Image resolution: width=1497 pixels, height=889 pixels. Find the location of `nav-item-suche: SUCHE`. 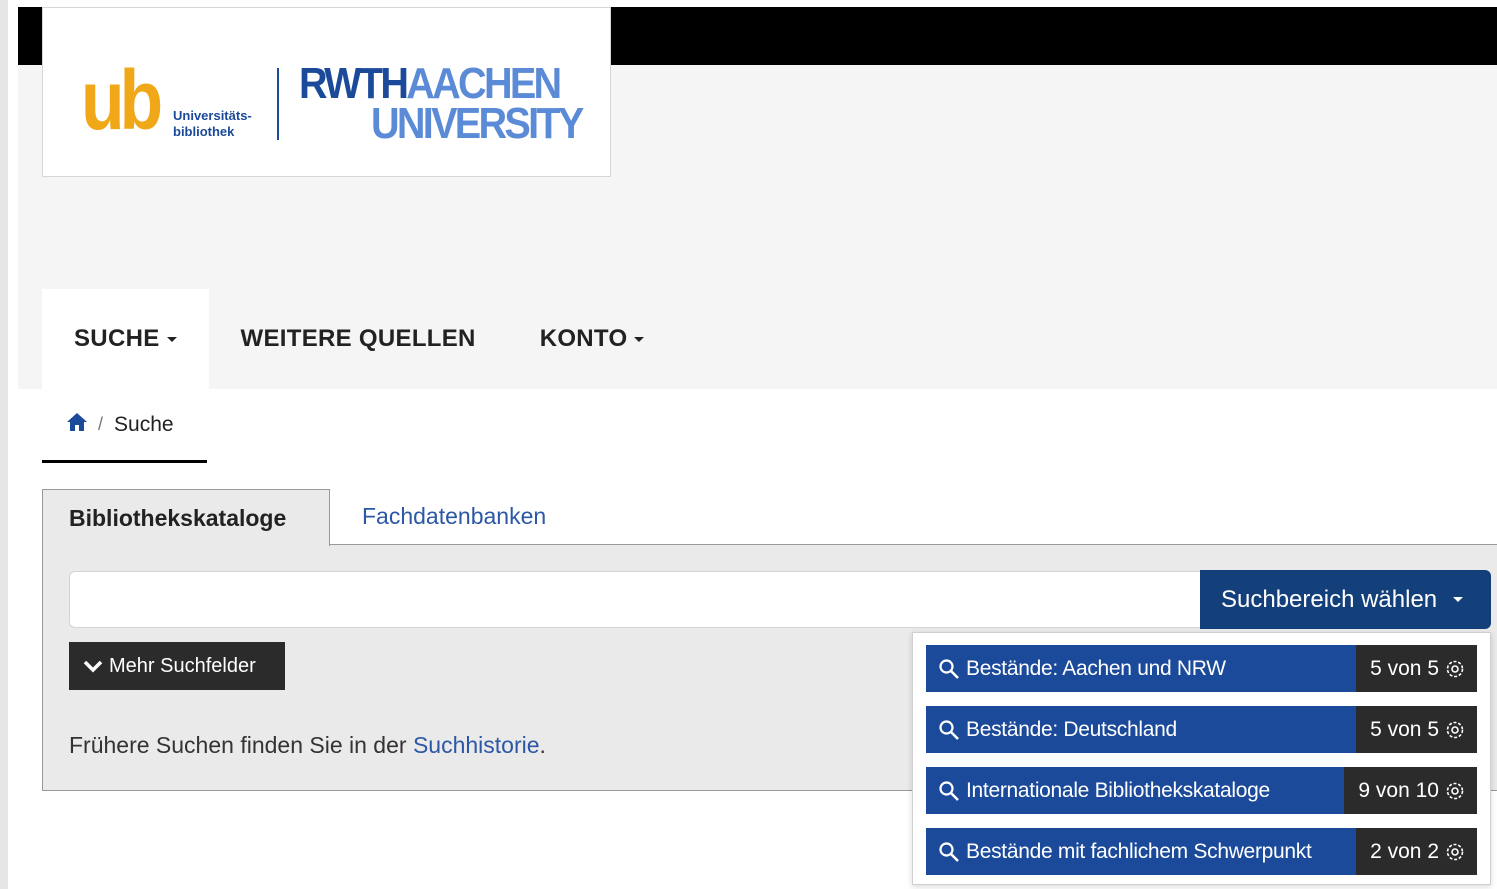

nav-item-suche: SUCHE is located at coordinates (125, 339).